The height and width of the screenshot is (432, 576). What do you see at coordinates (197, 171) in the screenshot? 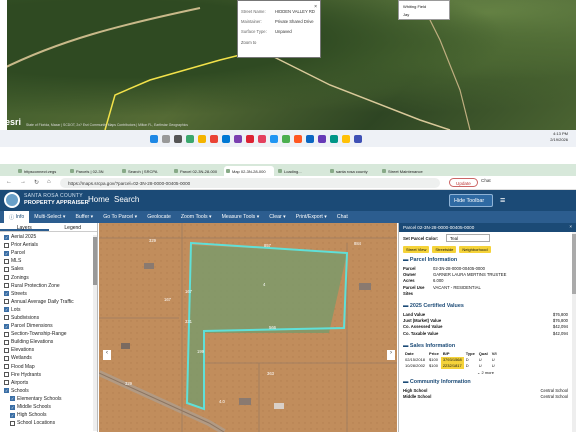
I see `browser-tab: Parcel 02-3N-28-000` at bounding box center [197, 171].